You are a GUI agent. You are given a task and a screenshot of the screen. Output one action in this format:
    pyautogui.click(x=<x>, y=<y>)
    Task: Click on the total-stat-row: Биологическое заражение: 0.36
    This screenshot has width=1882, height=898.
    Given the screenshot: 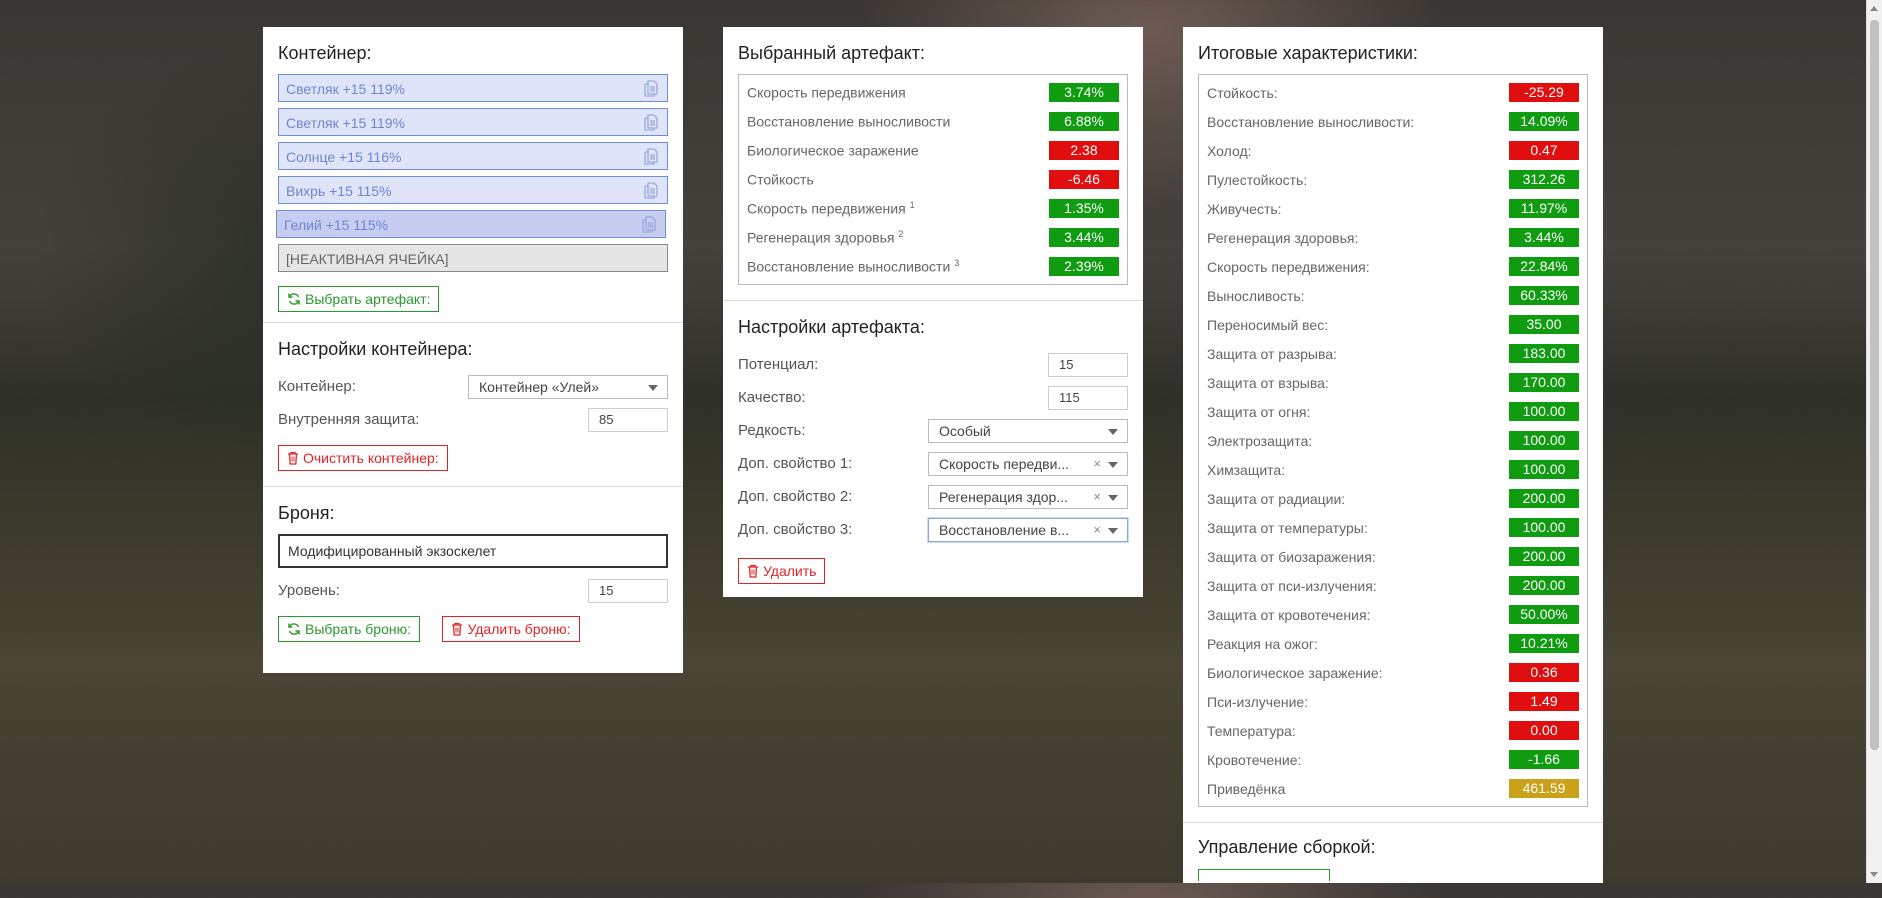 What is the action you would take?
    pyautogui.click(x=1393, y=672)
    